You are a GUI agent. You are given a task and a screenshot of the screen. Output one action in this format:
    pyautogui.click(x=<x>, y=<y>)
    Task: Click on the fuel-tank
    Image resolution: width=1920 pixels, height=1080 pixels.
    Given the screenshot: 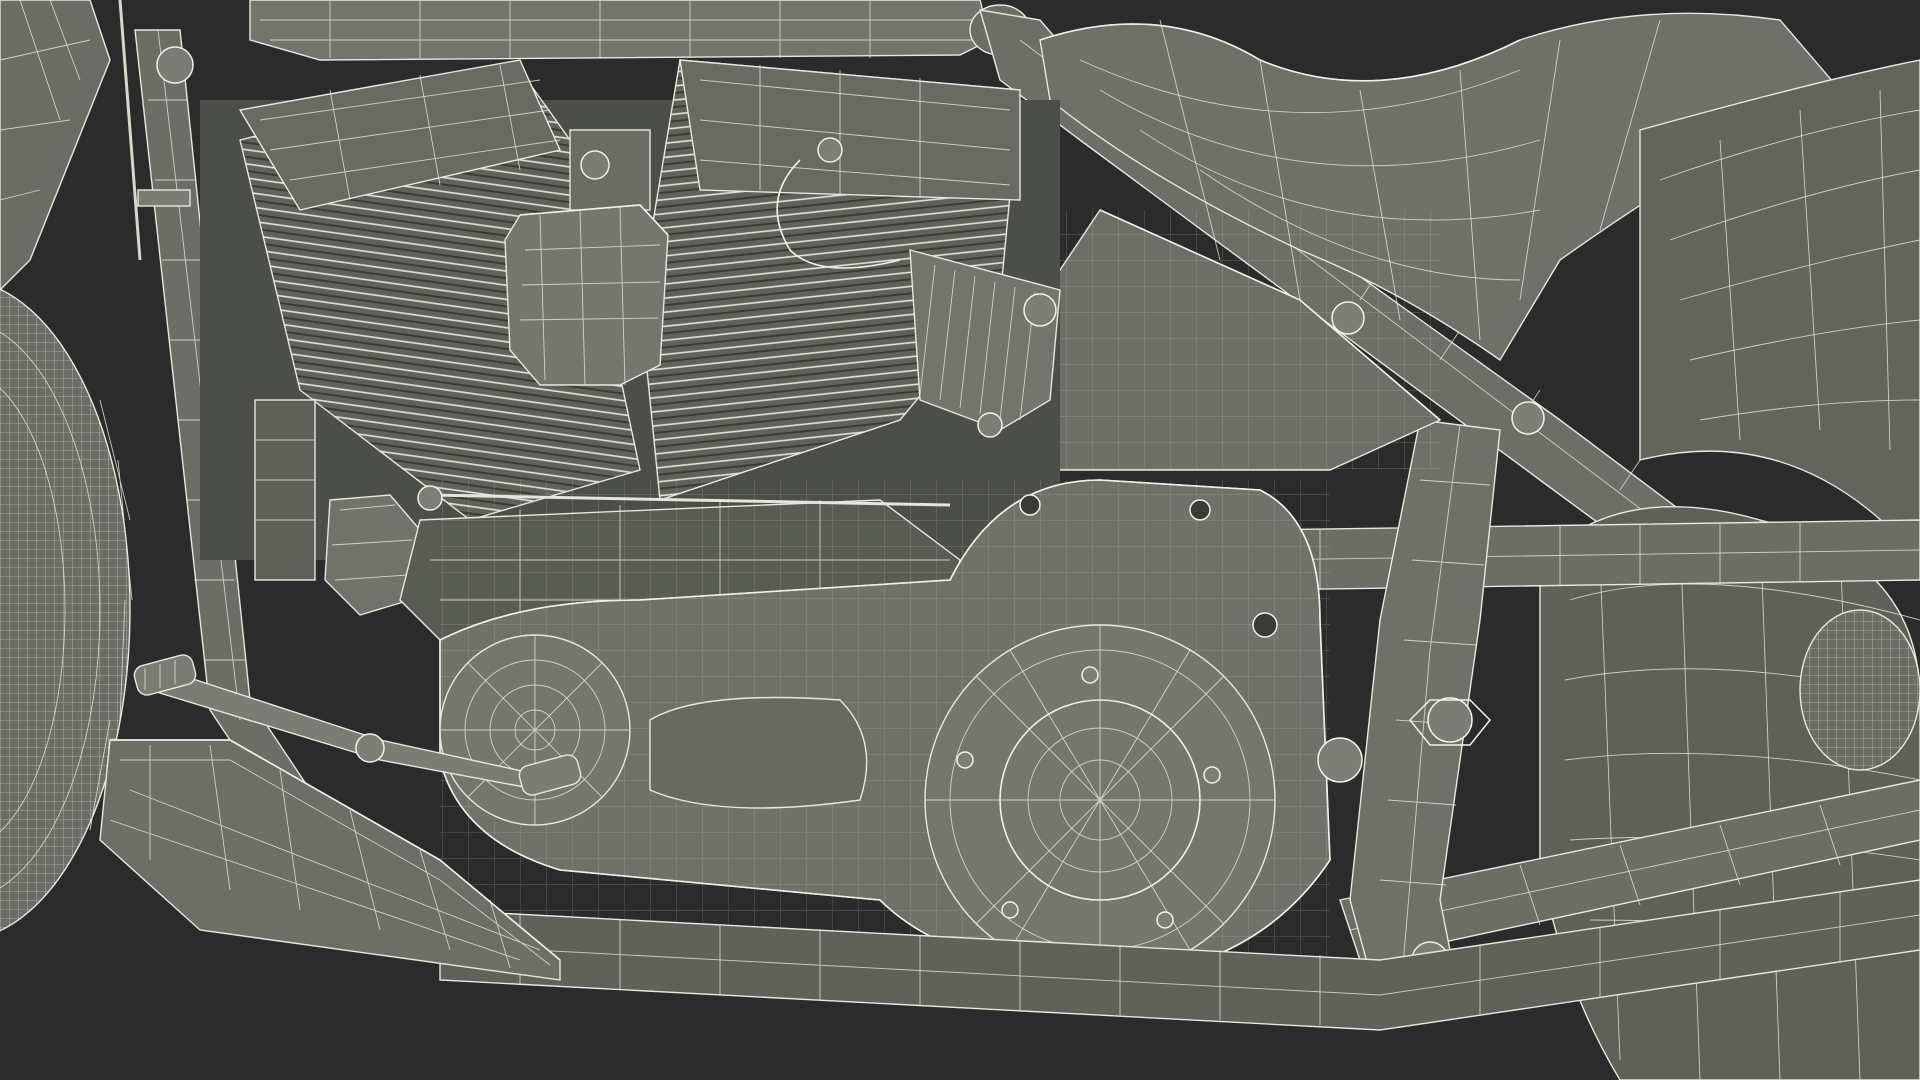 What is the action you would take?
    pyautogui.click(x=640, y=30)
    